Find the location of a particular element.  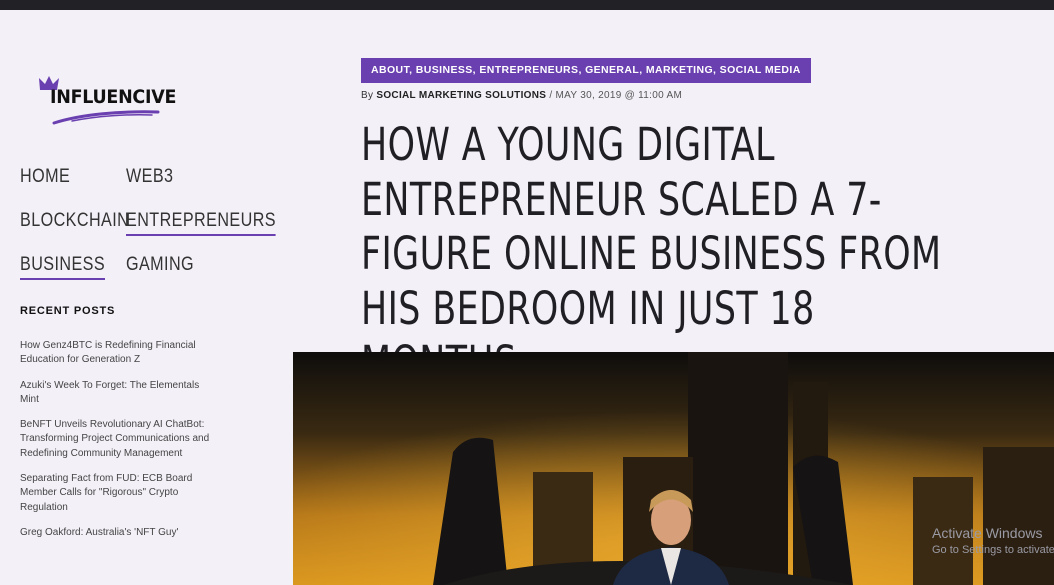

watermark-line2: Go to Settings to activate Windows. is located at coordinates (993, 550).